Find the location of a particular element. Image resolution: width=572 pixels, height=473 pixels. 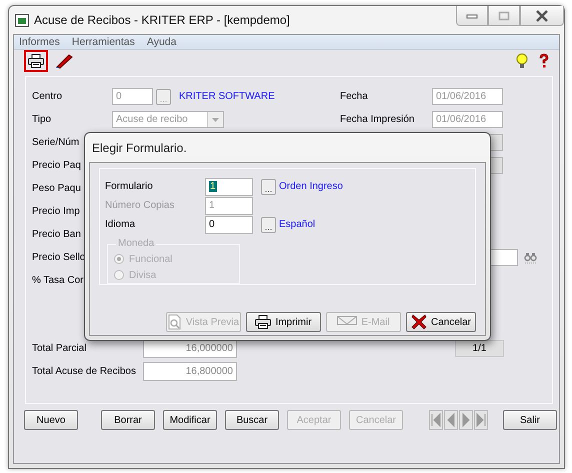

action-button: Modificar is located at coordinates (190, 420).